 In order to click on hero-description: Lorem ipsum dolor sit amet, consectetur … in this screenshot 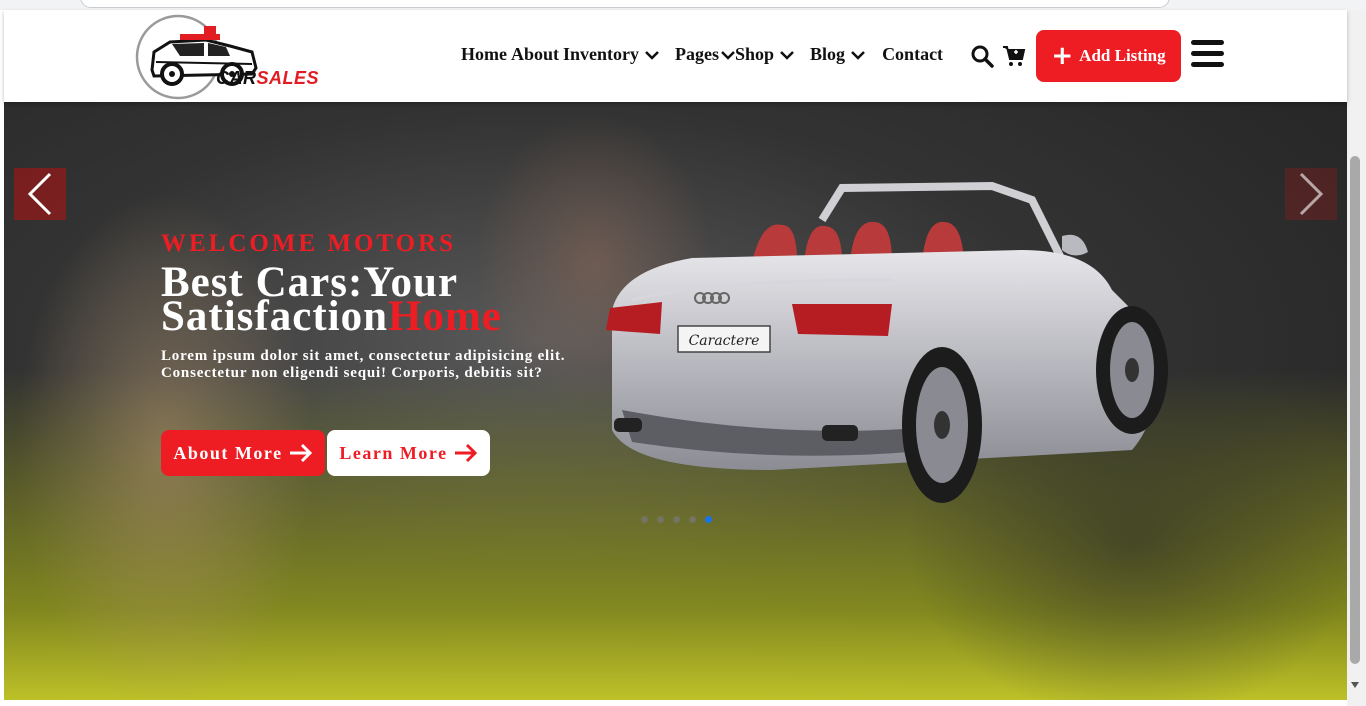, I will do `click(363, 364)`.